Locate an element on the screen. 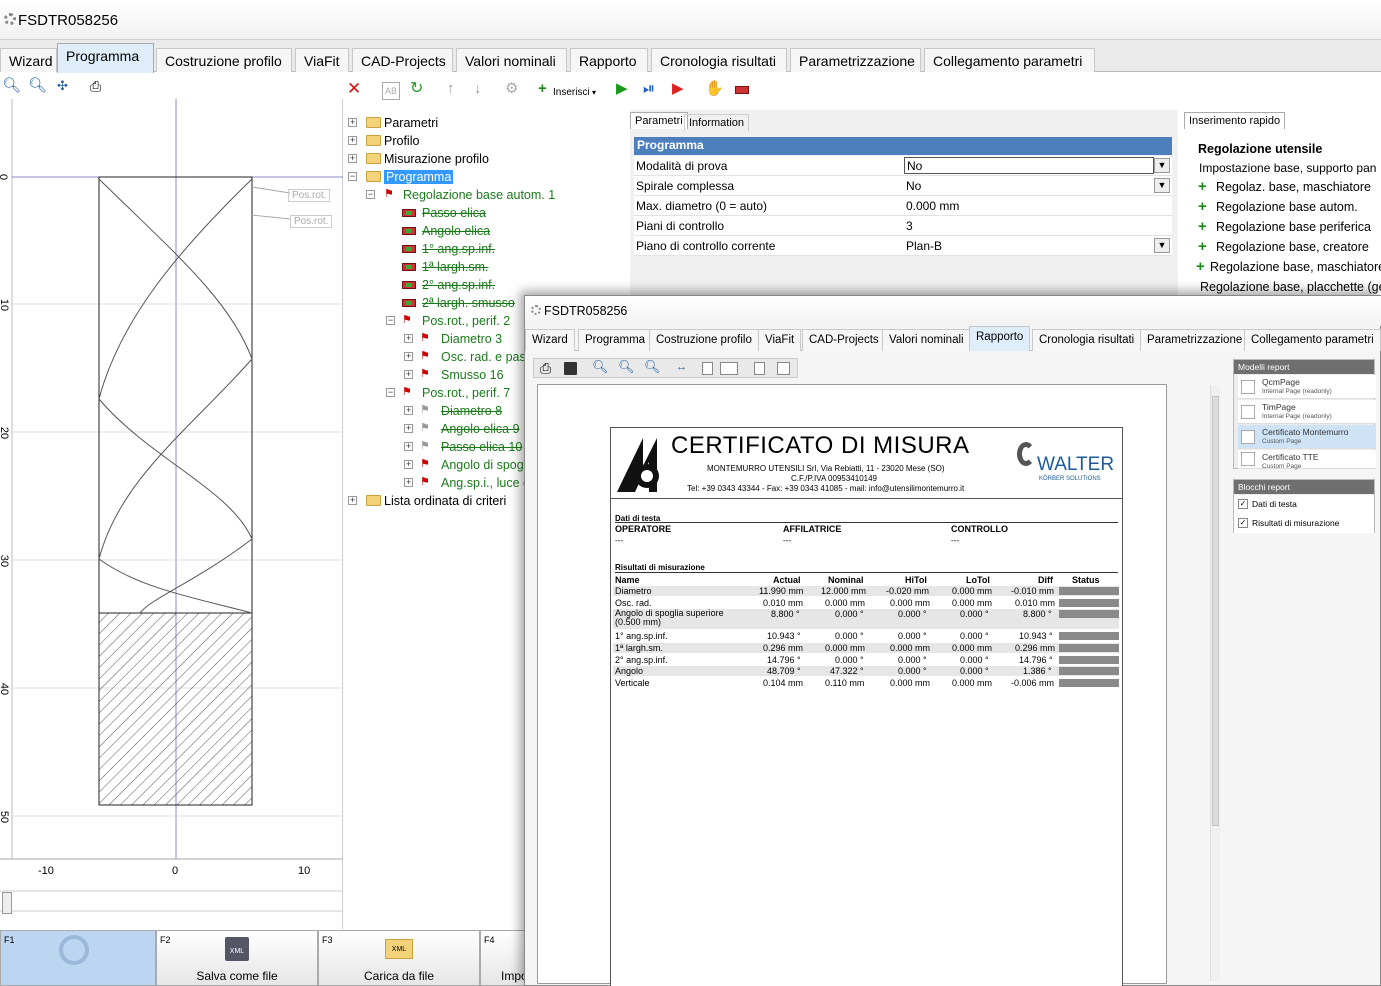 This screenshot has width=1381, height=986. fkey-f4: F4 Impo is located at coordinates (505, 958).